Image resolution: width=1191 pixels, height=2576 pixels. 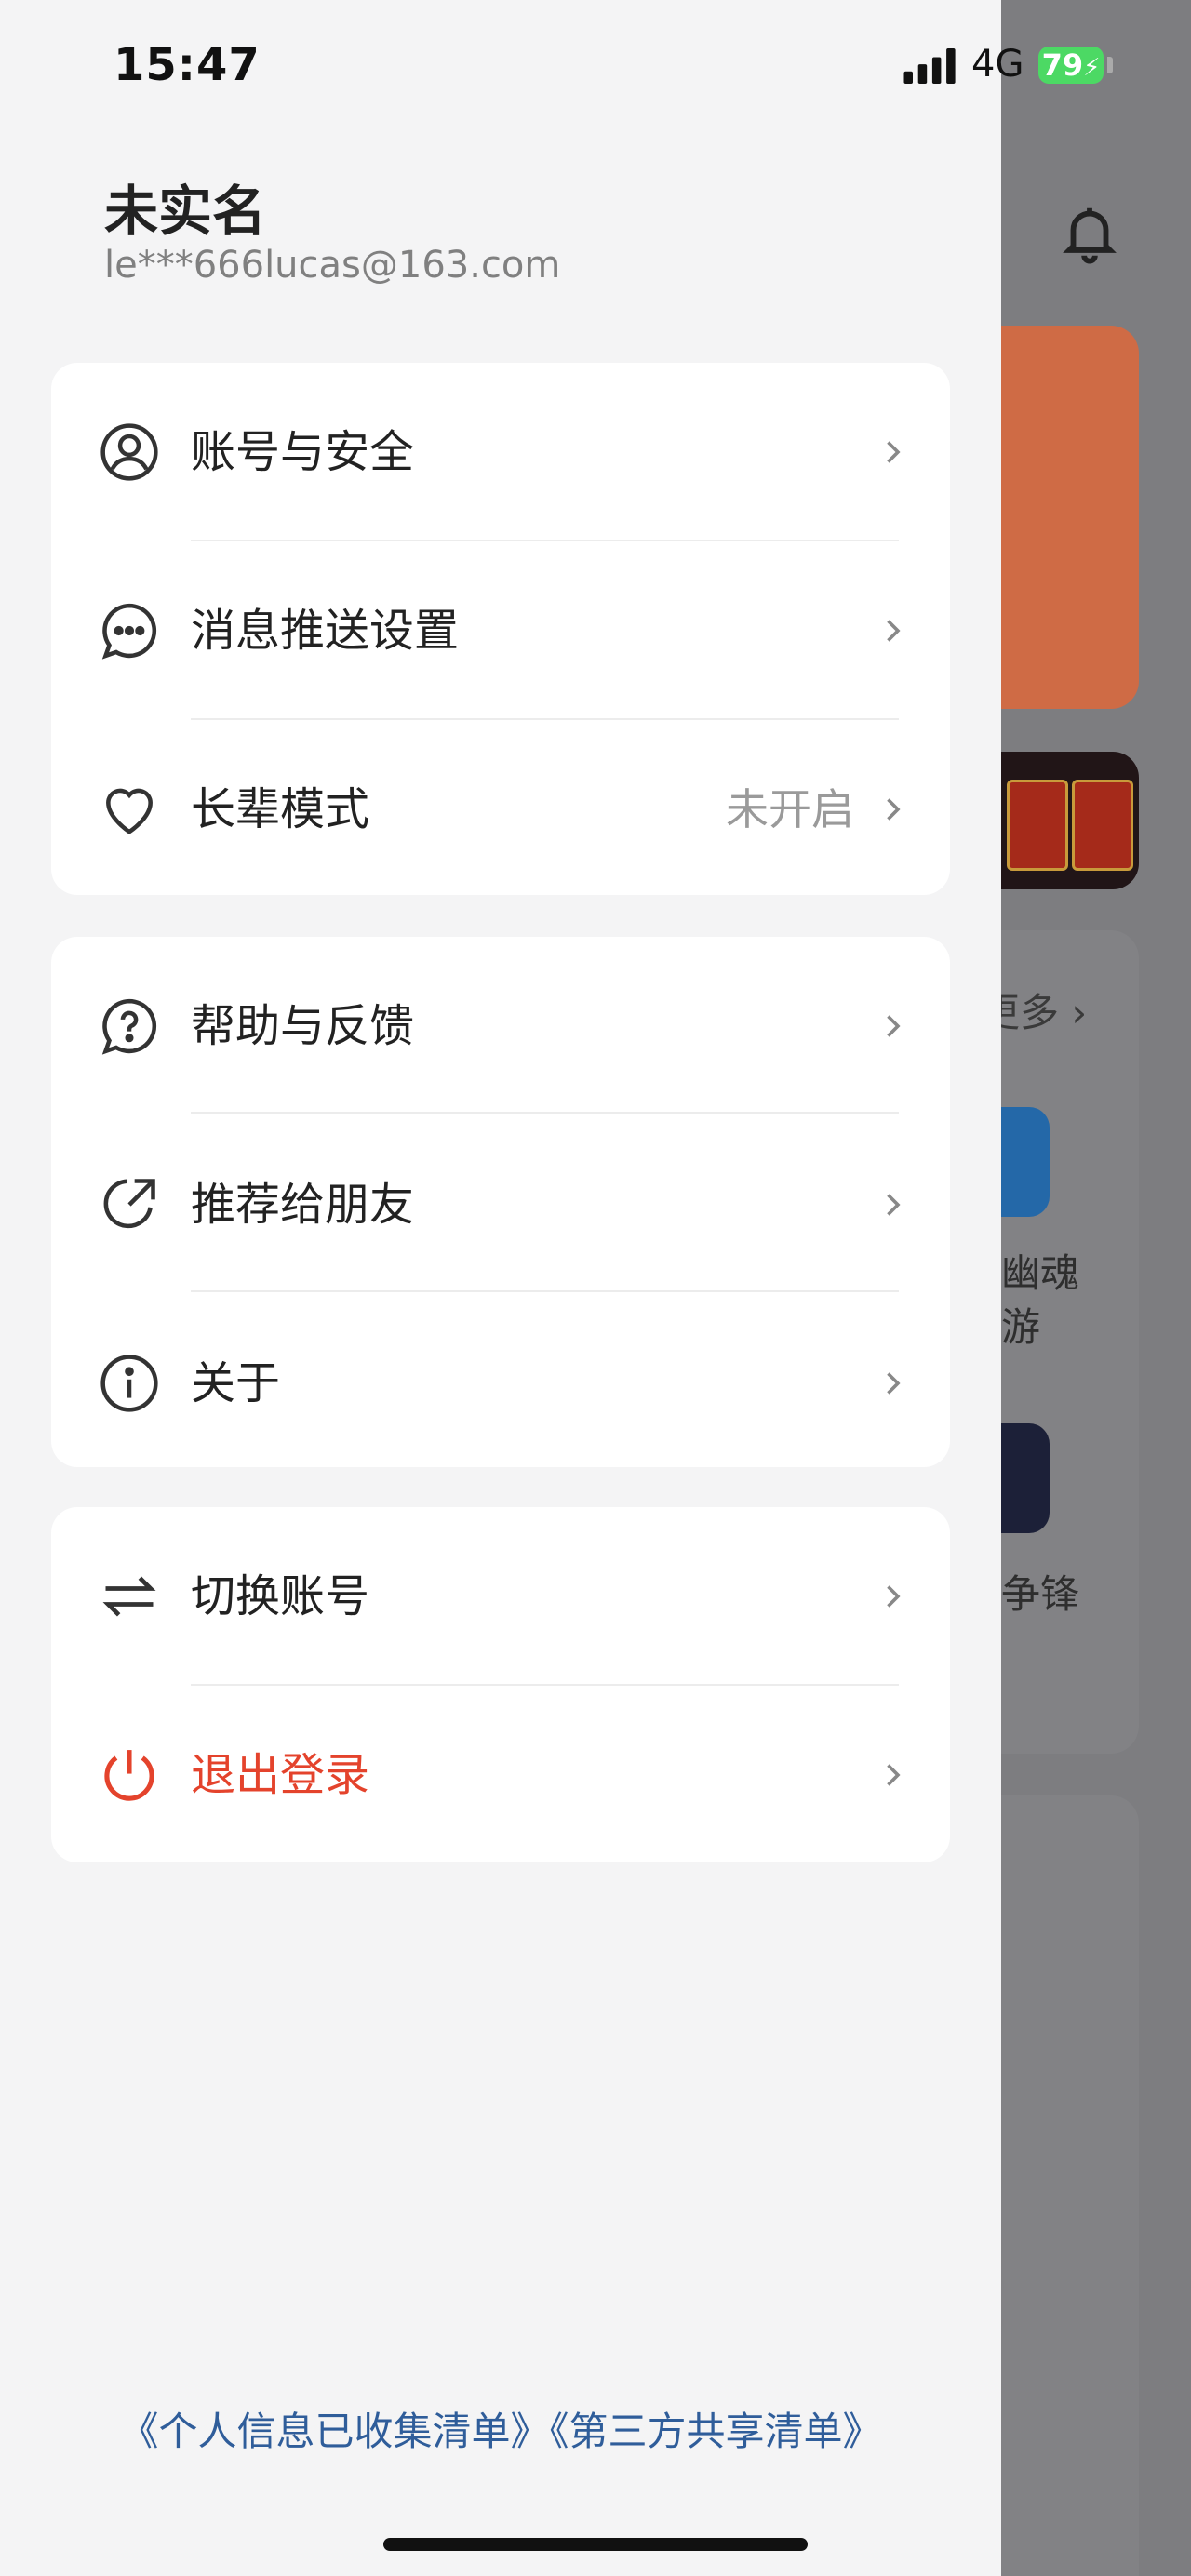 I want to click on background-image-strip, so click(x=1070, y=820).